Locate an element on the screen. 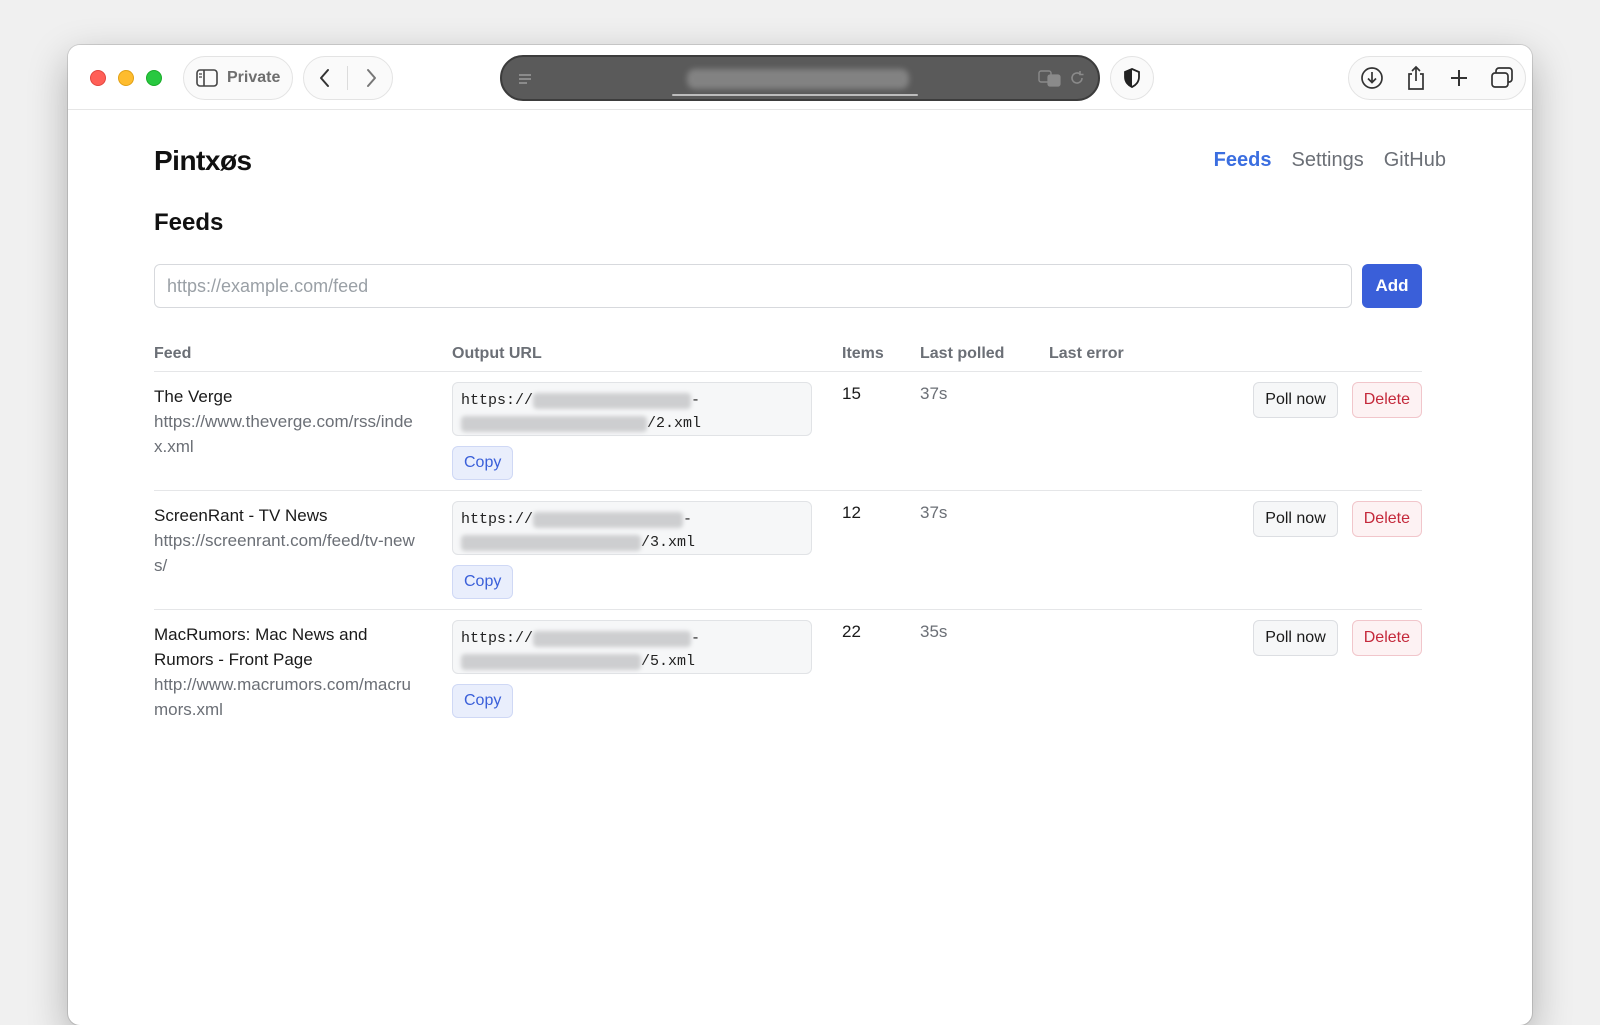  feed-source-url: https://www.theverge.com/rss/index.xml is located at coordinates (289, 434).